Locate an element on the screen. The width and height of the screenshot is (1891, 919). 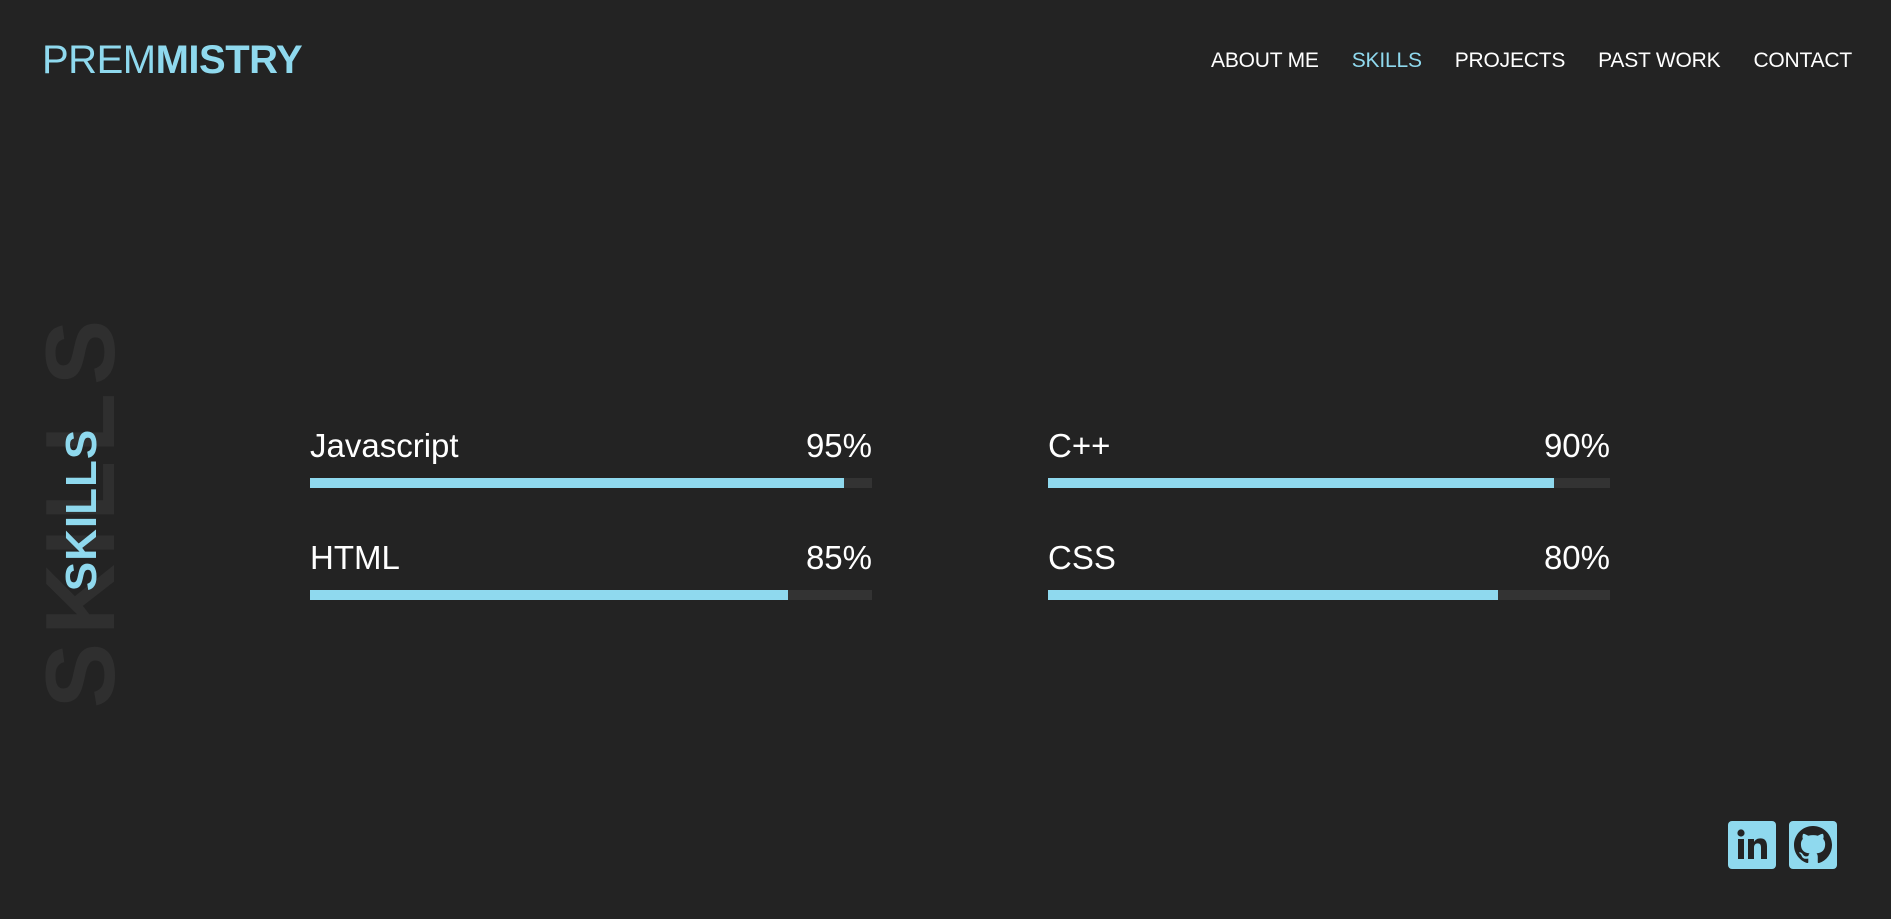
nav-contact: CONTACT is located at coordinates (1802, 61).